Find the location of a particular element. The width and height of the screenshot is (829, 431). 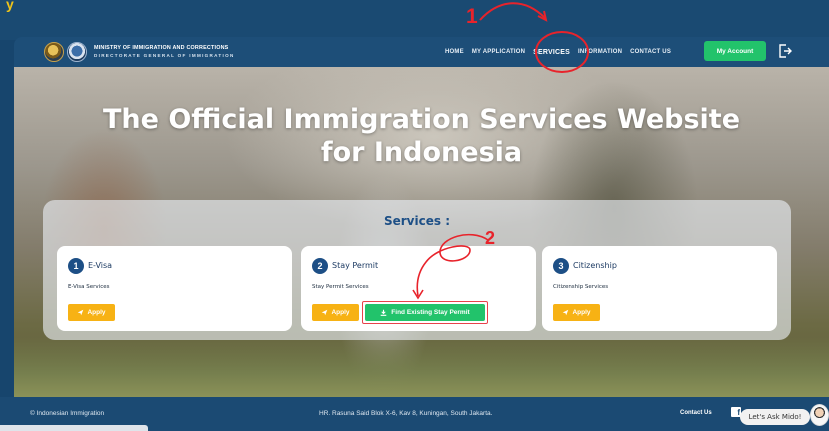

annotation-step-1: 1 is located at coordinates (472, 16).